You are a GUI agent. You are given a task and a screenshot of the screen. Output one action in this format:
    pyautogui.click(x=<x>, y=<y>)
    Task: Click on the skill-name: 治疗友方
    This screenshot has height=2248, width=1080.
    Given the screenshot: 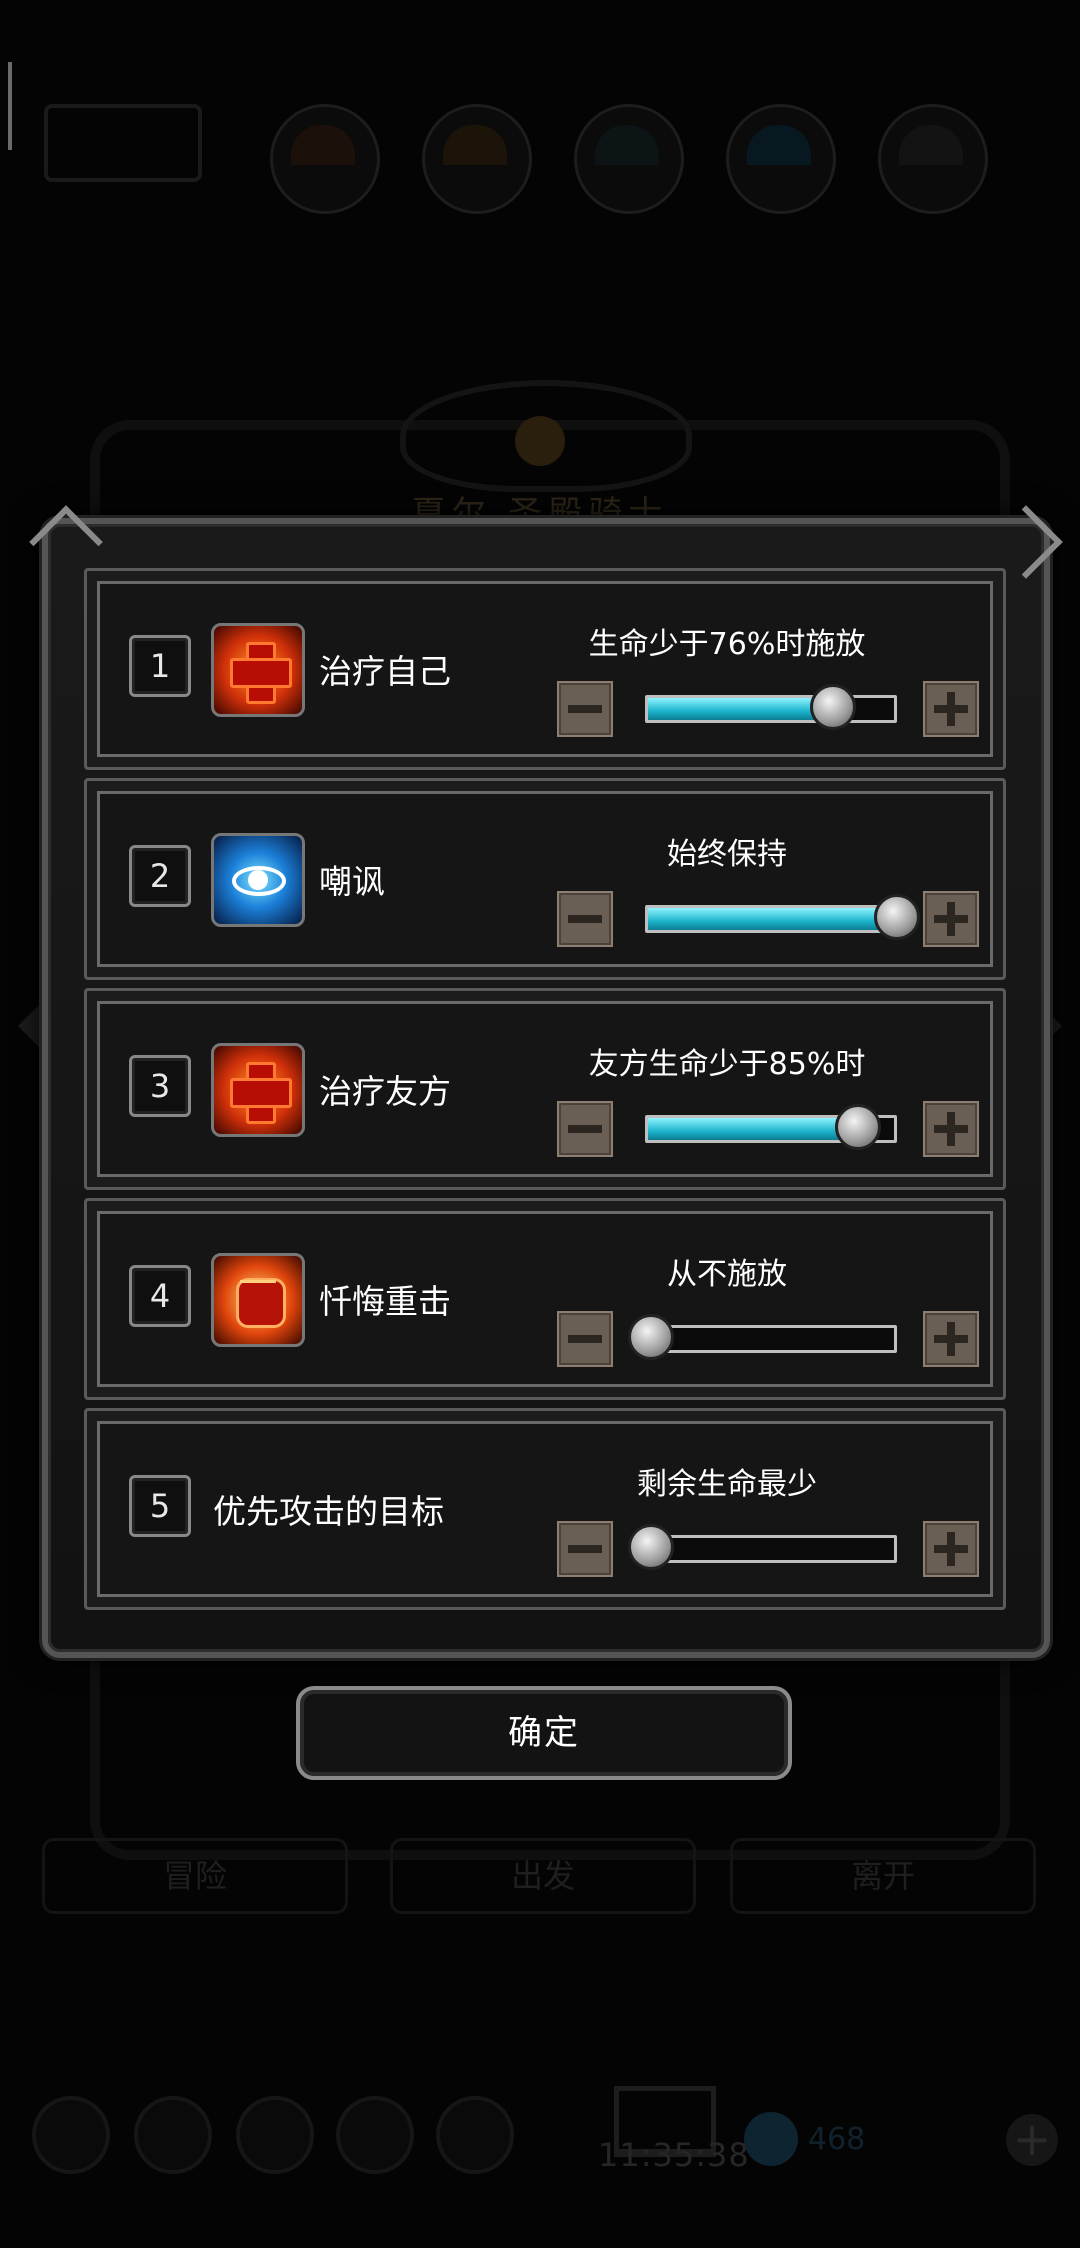 What is the action you would take?
    pyautogui.click(x=385, y=1091)
    